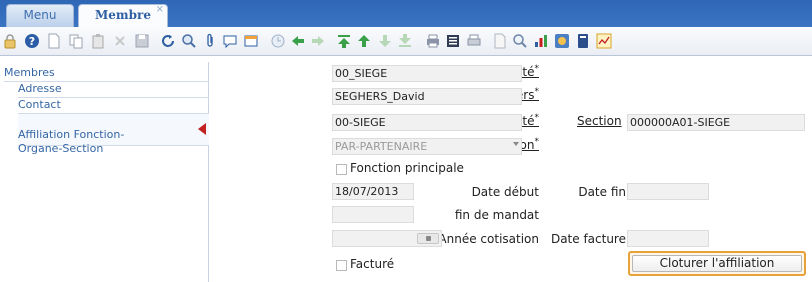 This screenshot has width=812, height=282. Describe the element at coordinates (599, 121) in the screenshot. I see `section-label: Section` at that location.